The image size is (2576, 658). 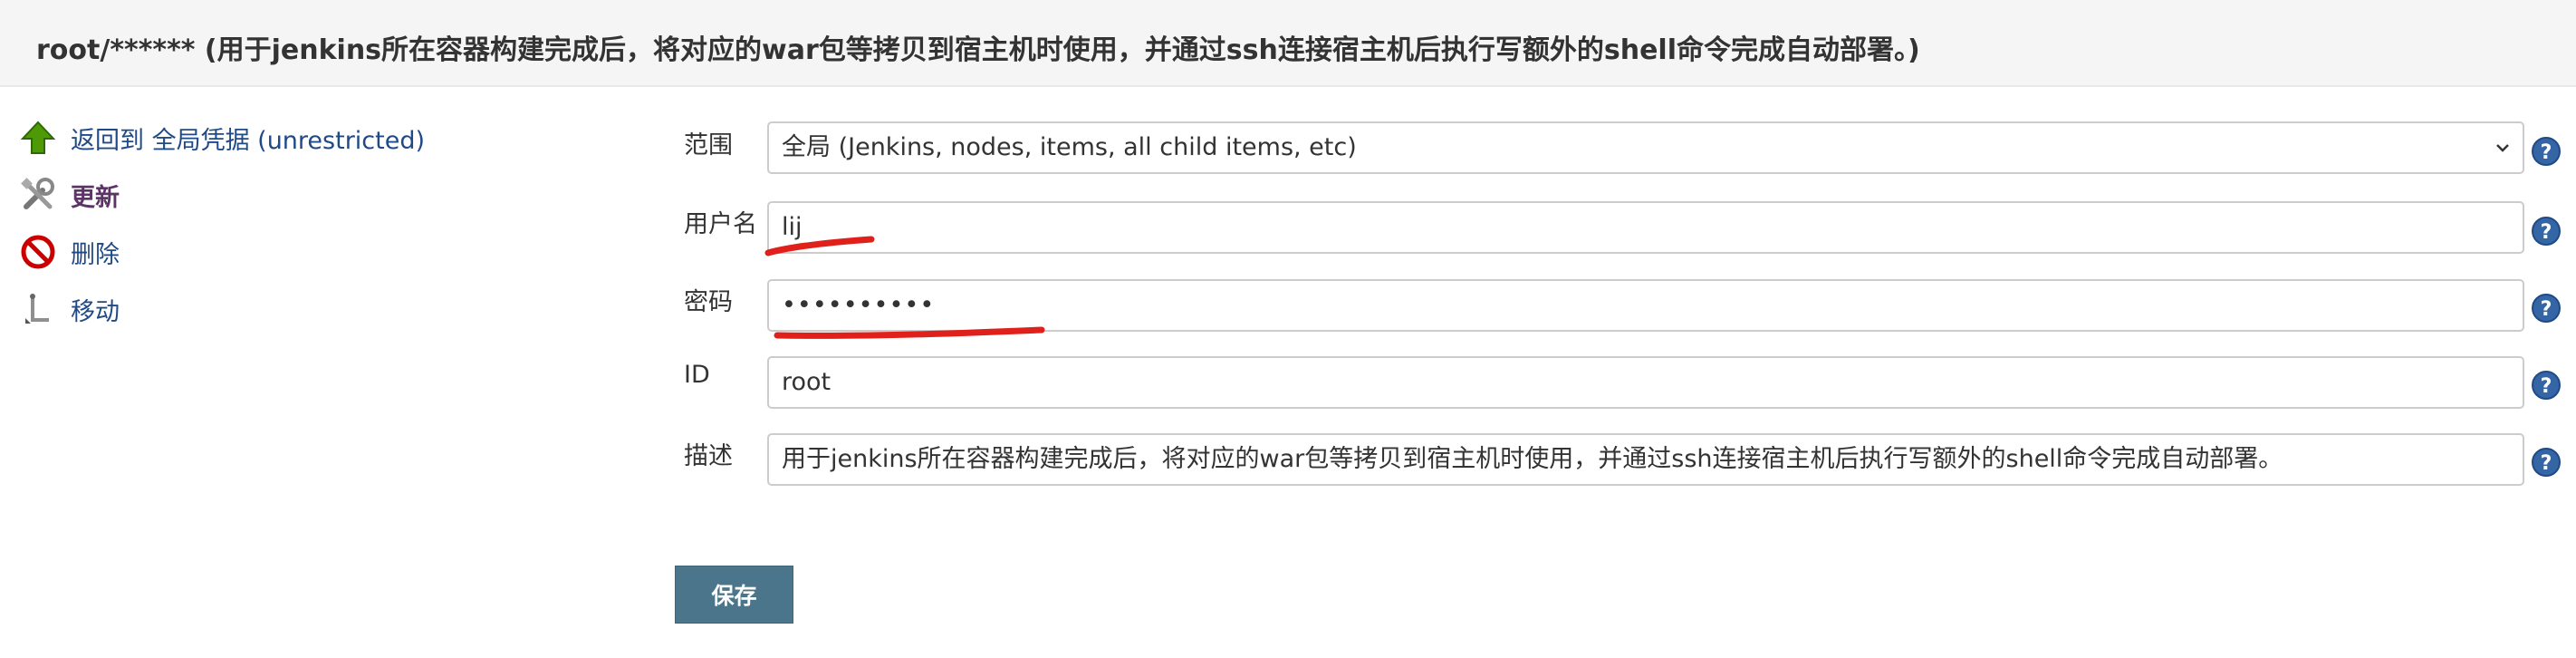 I want to click on chevron-down-icon, so click(x=2503, y=148).